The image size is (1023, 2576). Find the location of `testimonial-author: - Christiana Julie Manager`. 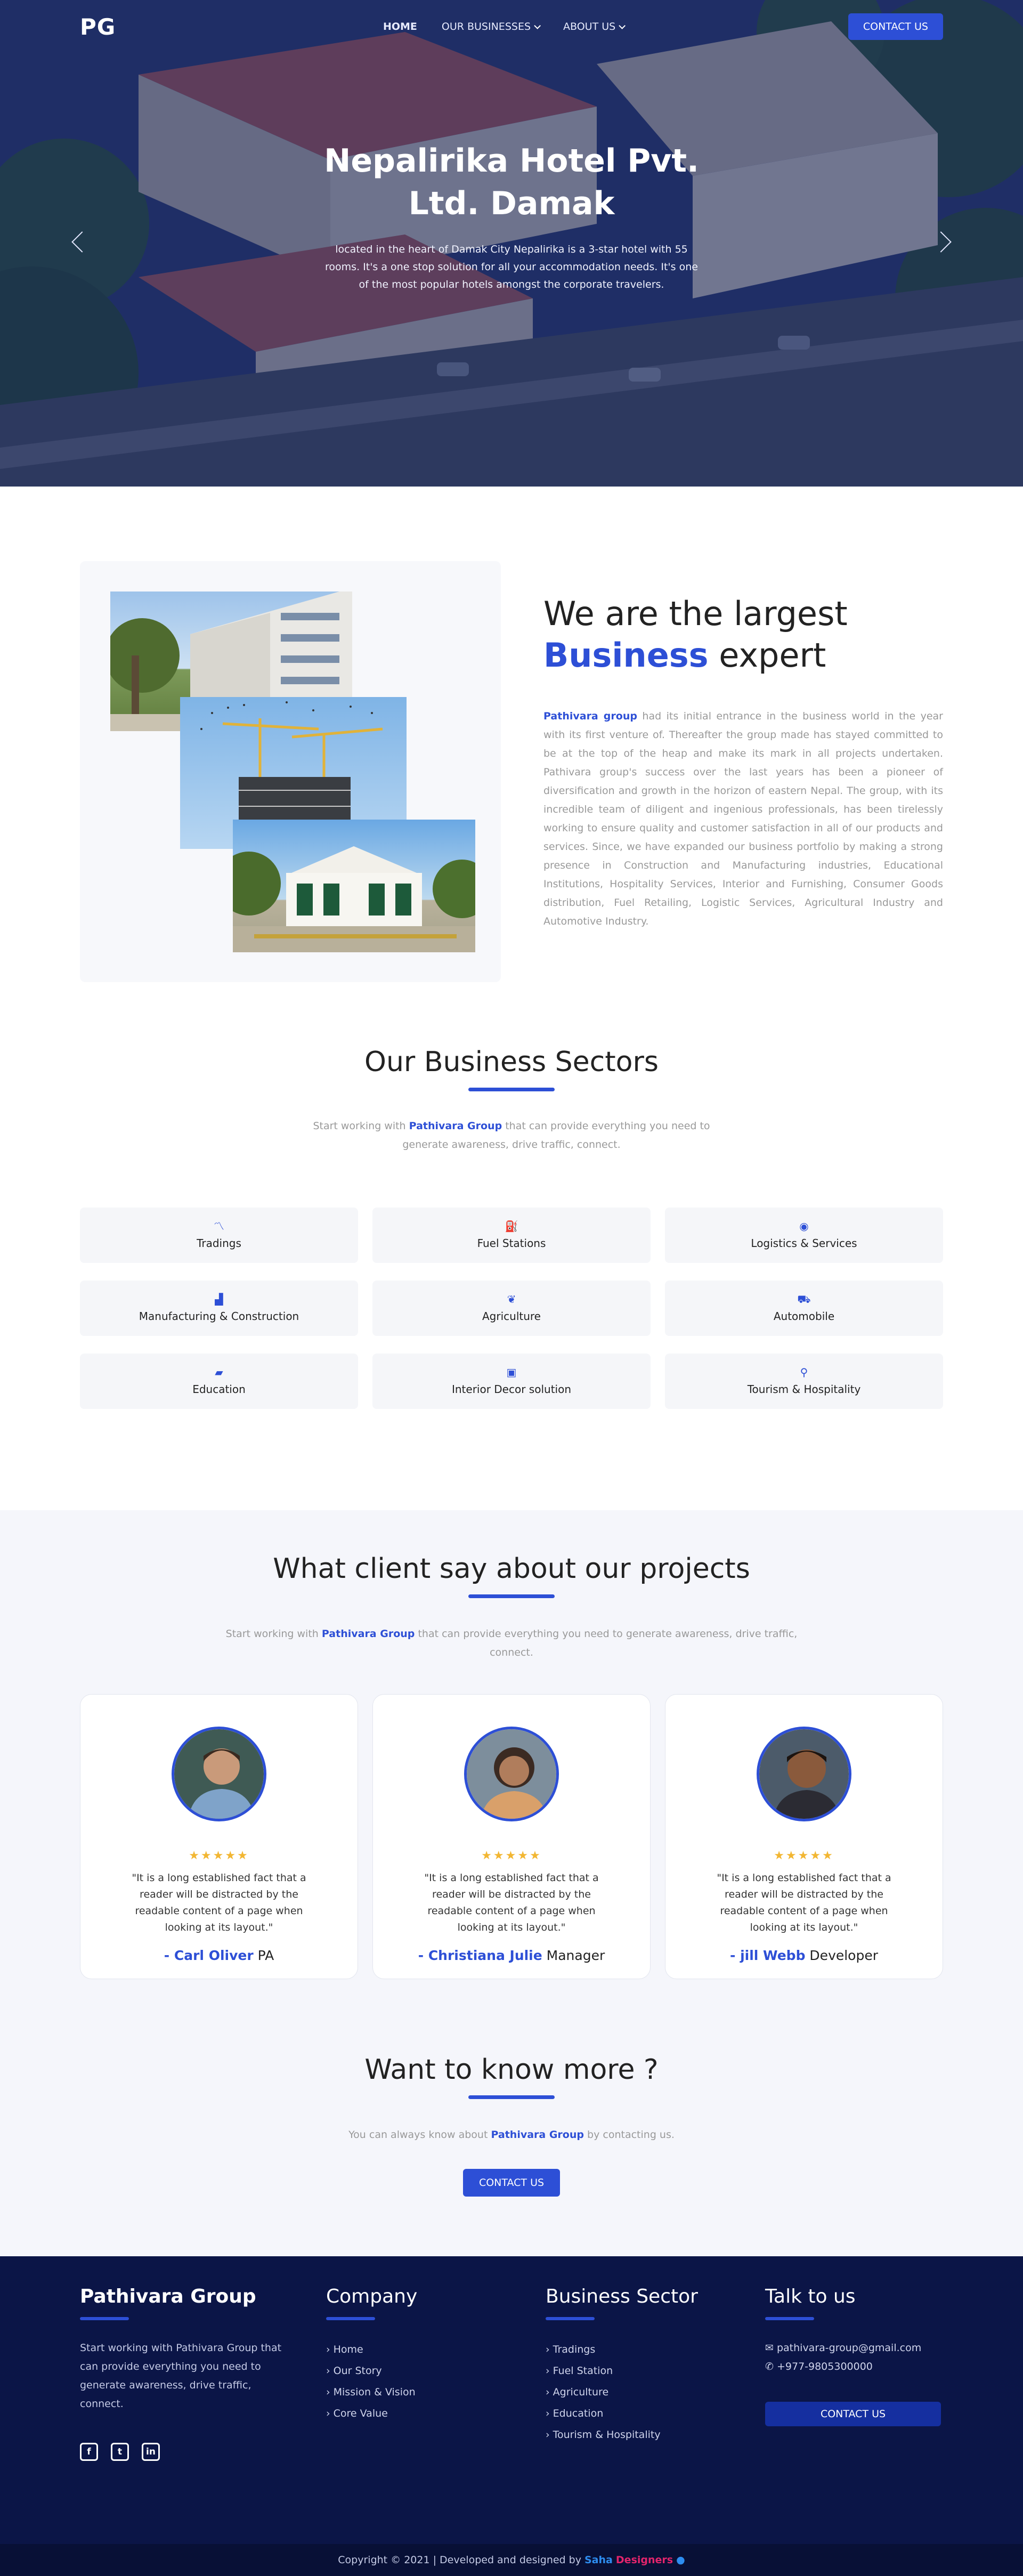

testimonial-author: - Christiana Julie Manager is located at coordinates (511, 1955).